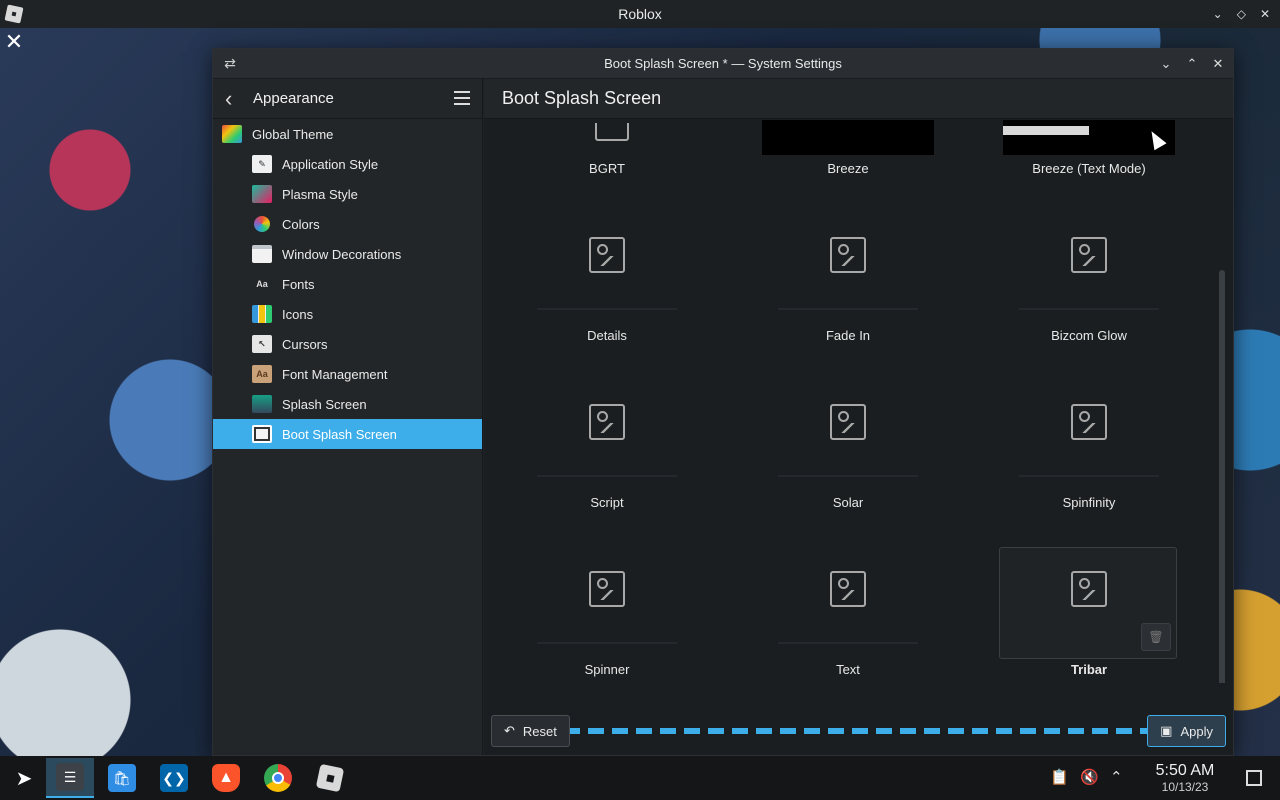 This screenshot has width=1280, height=800. What do you see at coordinates (1254, 778) in the screenshot?
I see `show-desktop-icon` at bounding box center [1254, 778].